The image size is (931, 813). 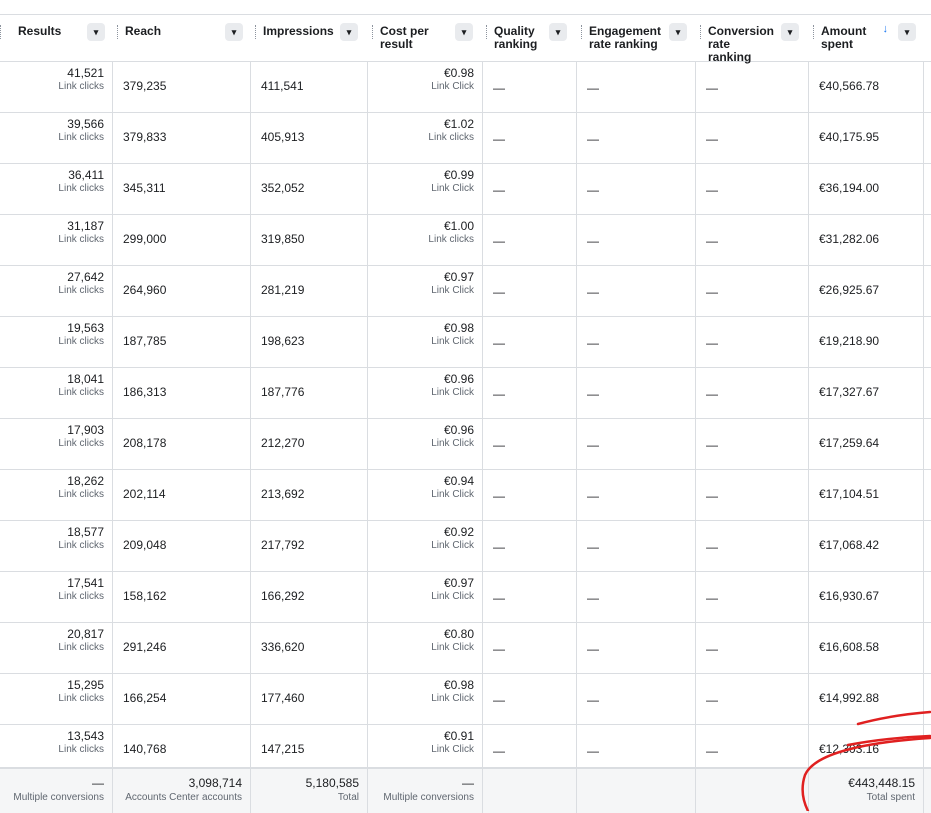 What do you see at coordinates (56, 137) in the screenshot?
I see `results-cell: 39,566 Link clicks` at bounding box center [56, 137].